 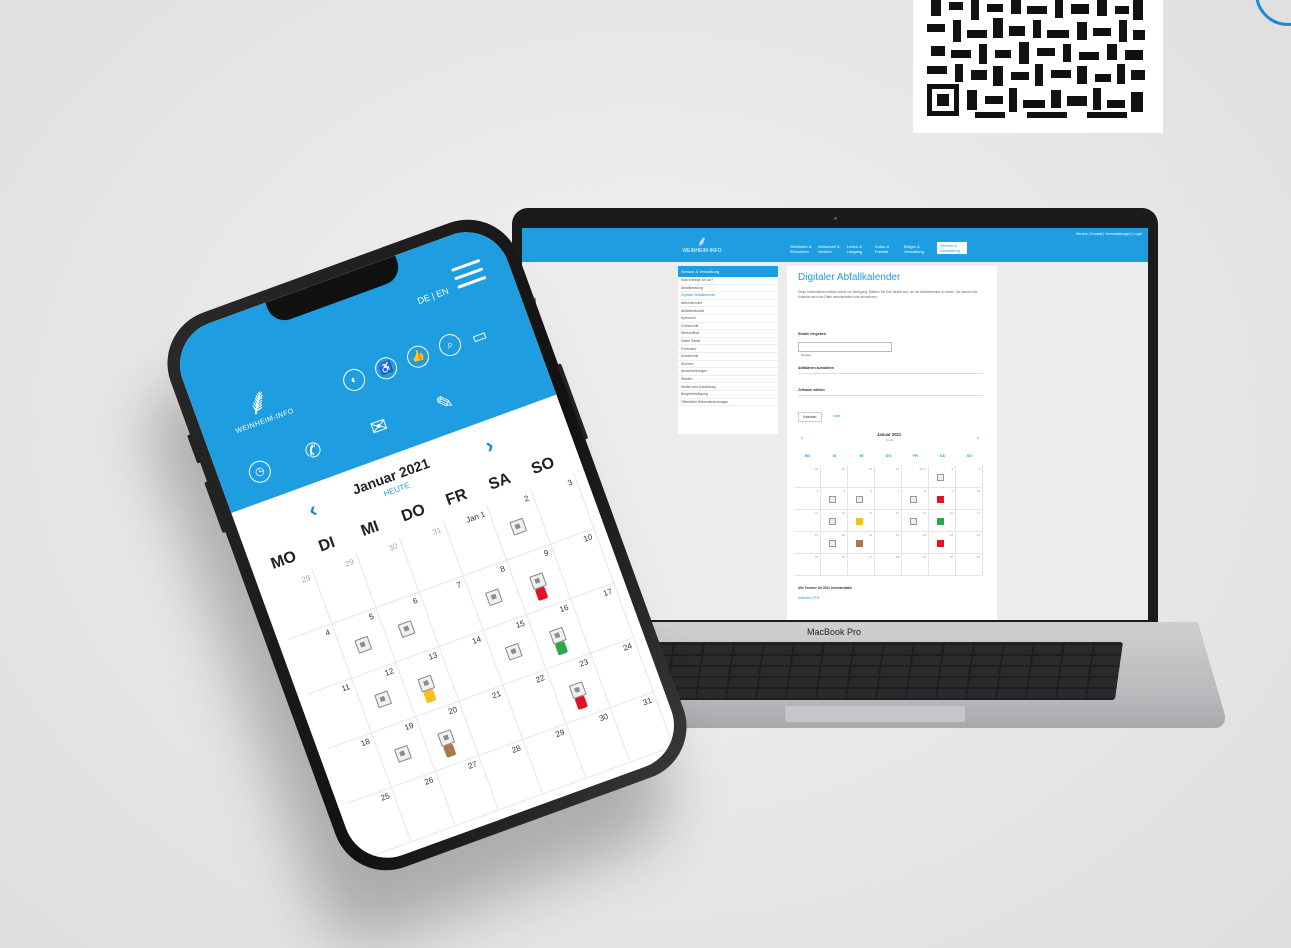 What do you see at coordinates (969, 543) in the screenshot?
I see `calendar-day: 24` at bounding box center [969, 543].